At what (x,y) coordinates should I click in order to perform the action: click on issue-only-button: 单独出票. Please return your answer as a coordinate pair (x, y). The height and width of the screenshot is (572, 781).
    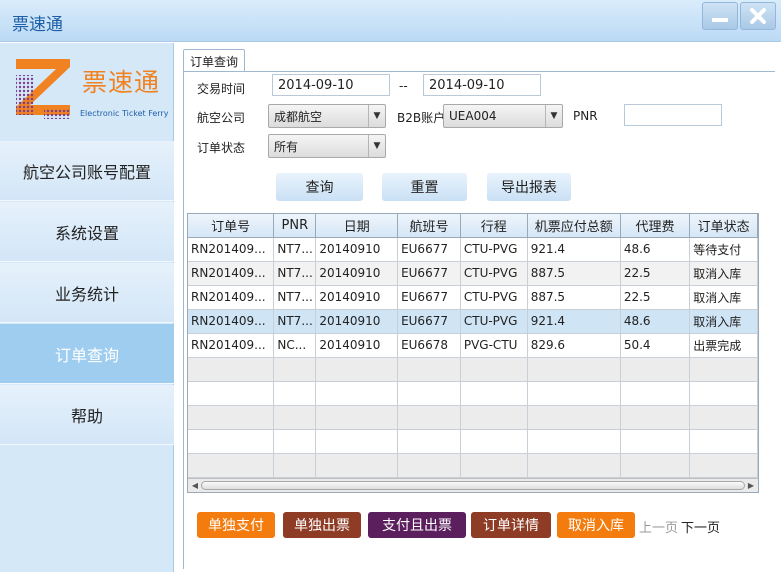
    Looking at the image, I should click on (322, 525).